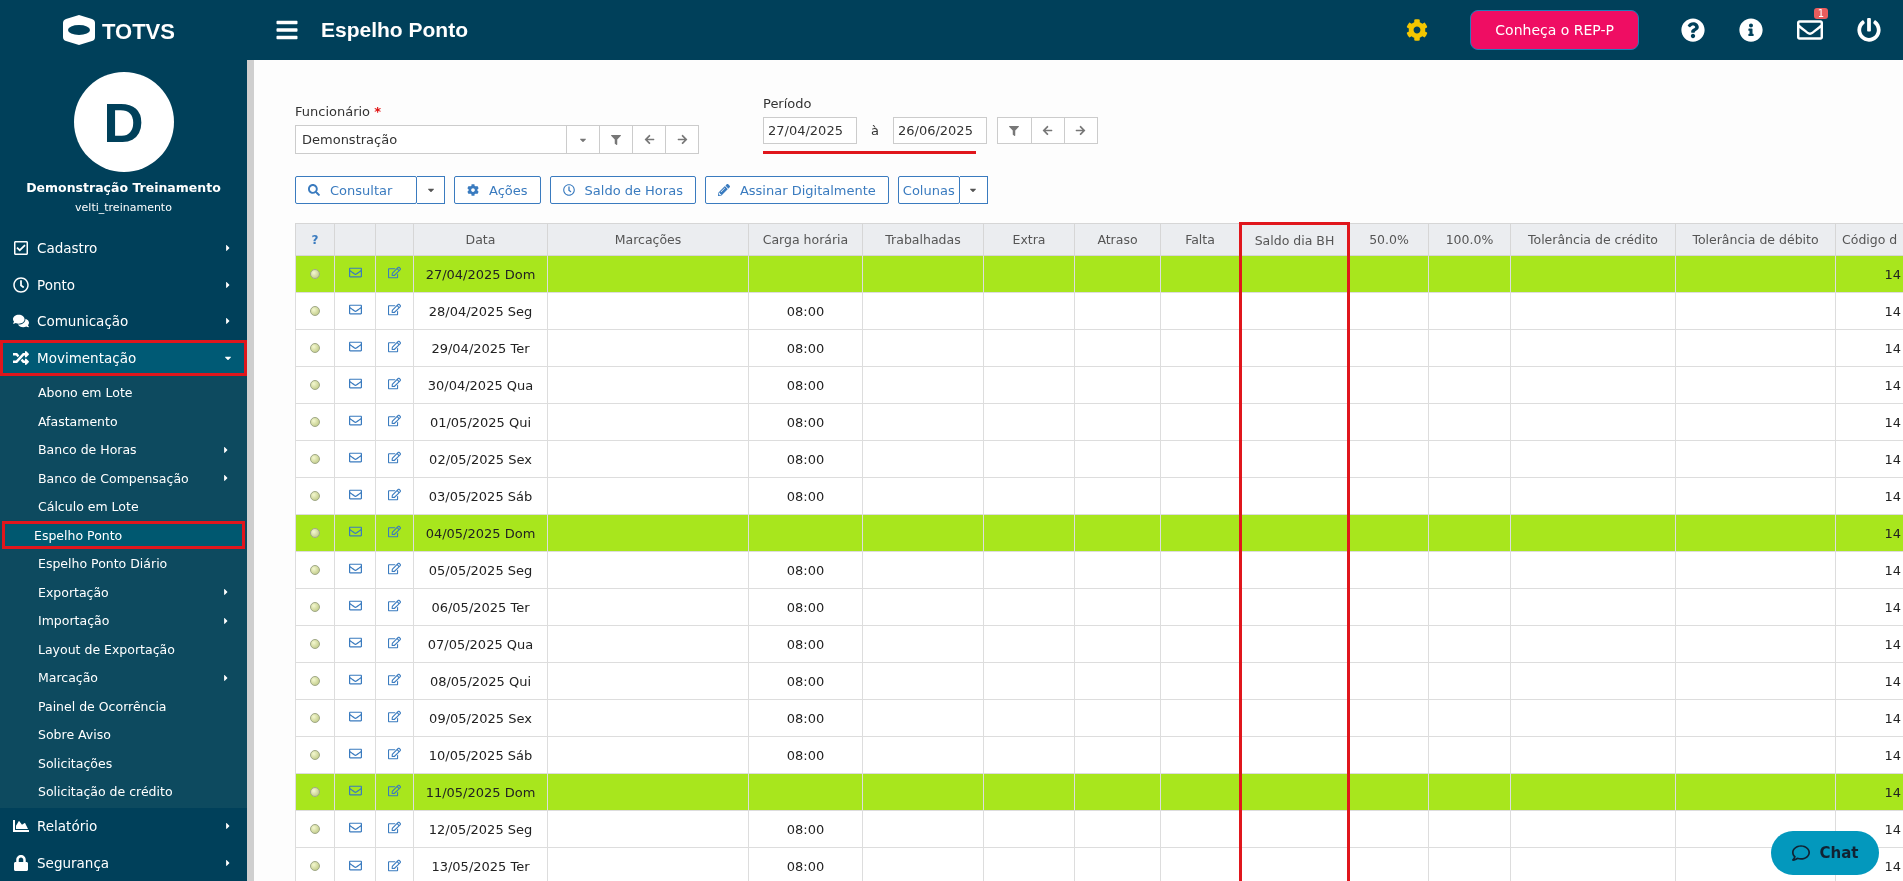 This screenshot has width=1903, height=881. I want to click on power-icon, so click(1869, 30).